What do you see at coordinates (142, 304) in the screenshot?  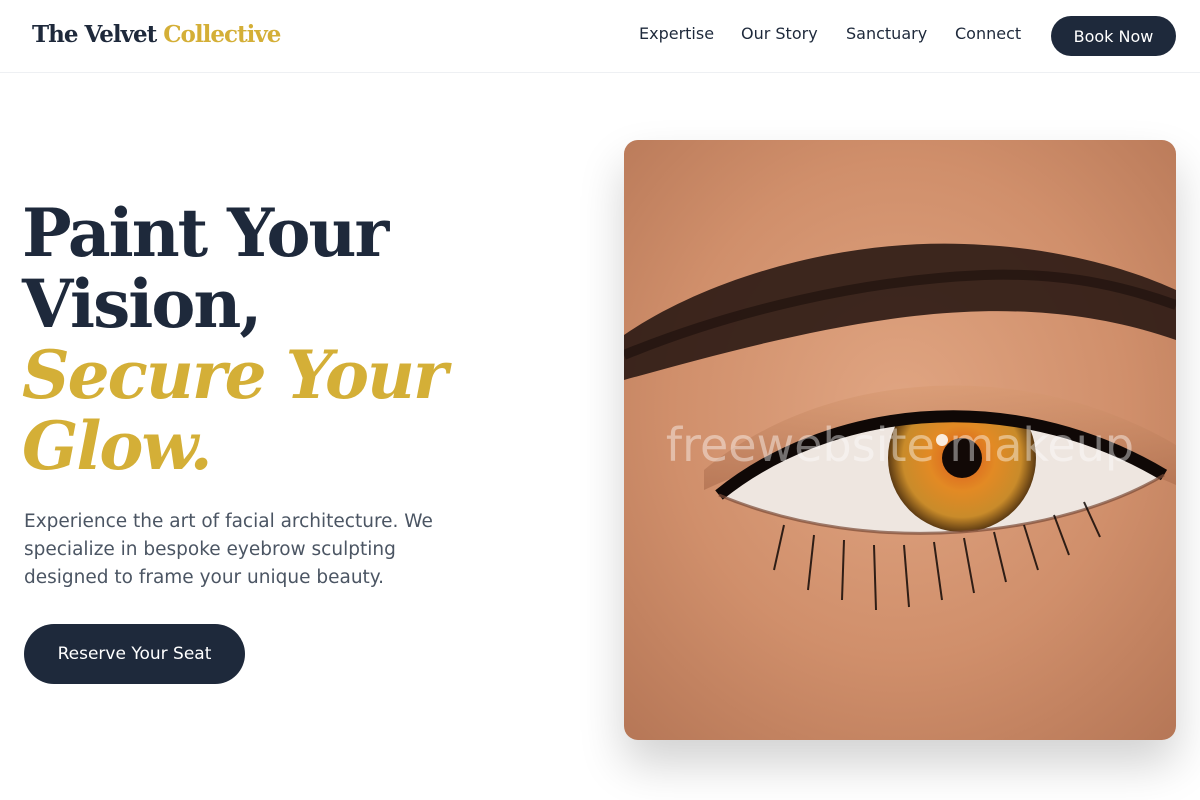 I see `hero-title-line: Vision,` at bounding box center [142, 304].